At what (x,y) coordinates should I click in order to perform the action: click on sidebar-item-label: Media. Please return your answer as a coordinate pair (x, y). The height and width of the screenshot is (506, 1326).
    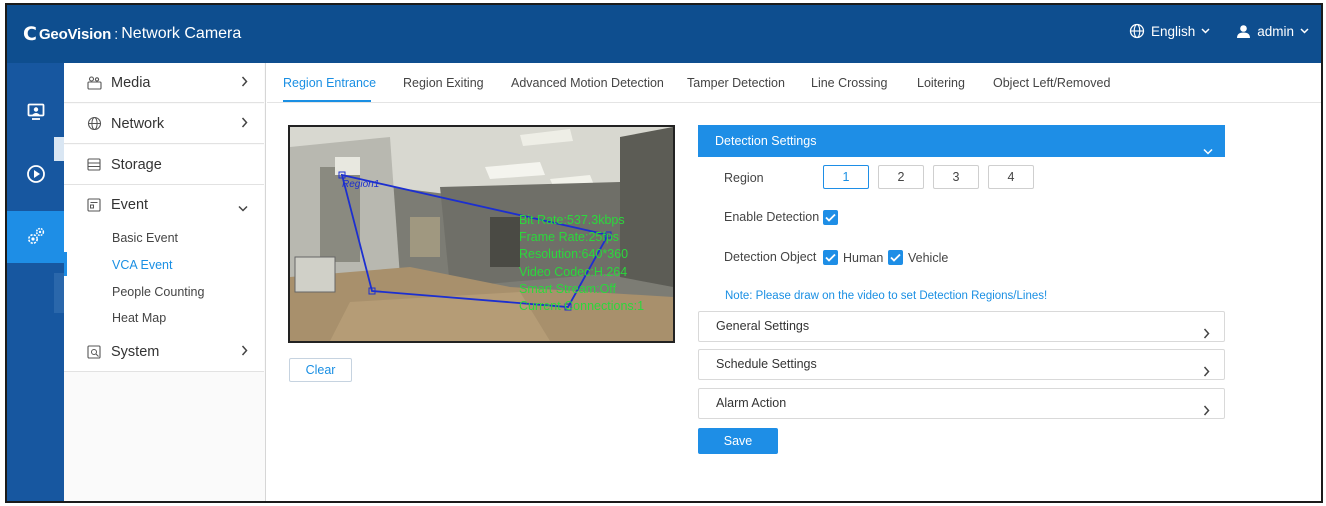
    Looking at the image, I should click on (131, 82).